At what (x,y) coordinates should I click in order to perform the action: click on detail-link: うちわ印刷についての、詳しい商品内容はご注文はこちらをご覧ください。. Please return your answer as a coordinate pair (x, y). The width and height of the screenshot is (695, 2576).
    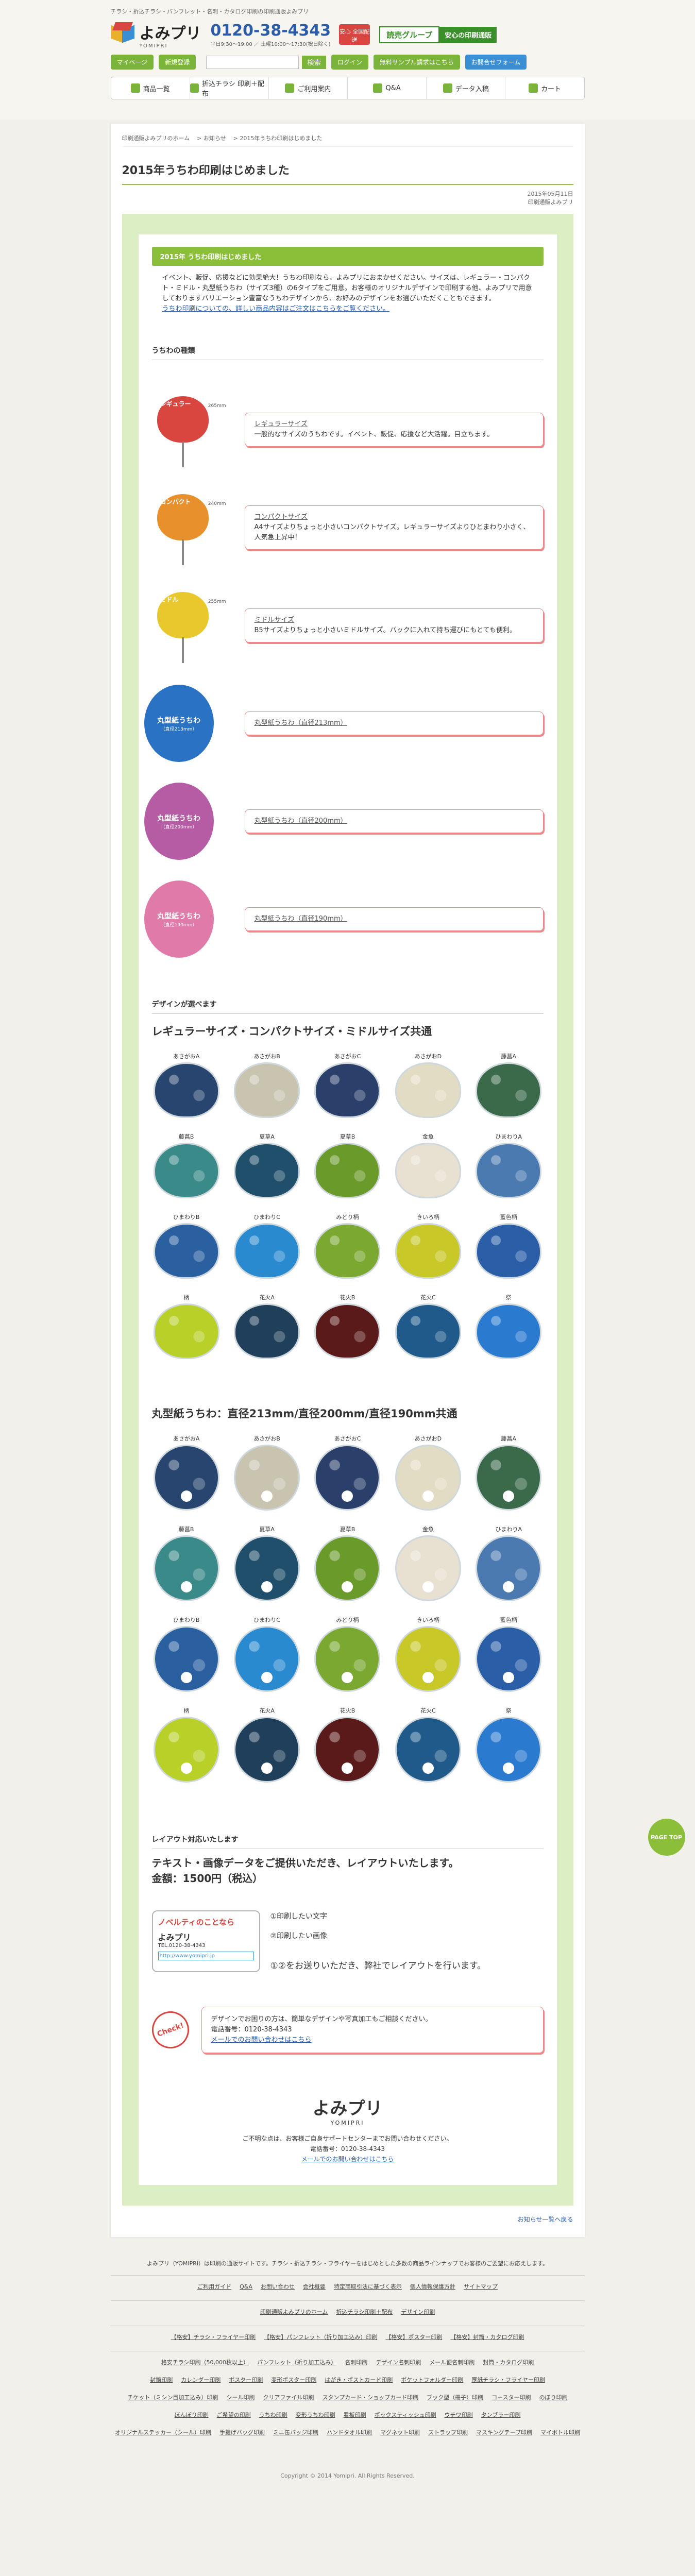
    Looking at the image, I should click on (347, 309).